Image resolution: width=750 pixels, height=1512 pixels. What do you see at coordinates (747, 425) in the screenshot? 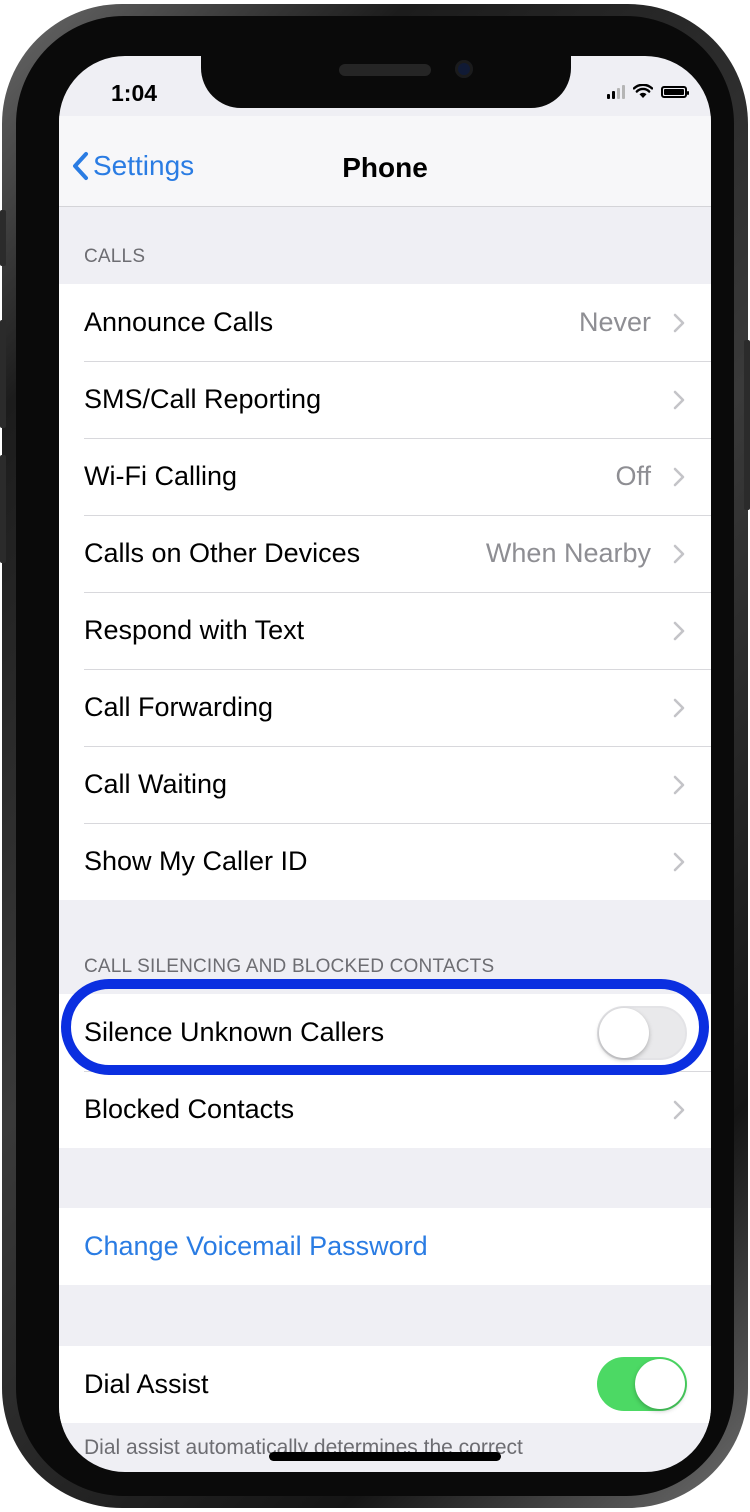
I see `side-button` at bounding box center [747, 425].